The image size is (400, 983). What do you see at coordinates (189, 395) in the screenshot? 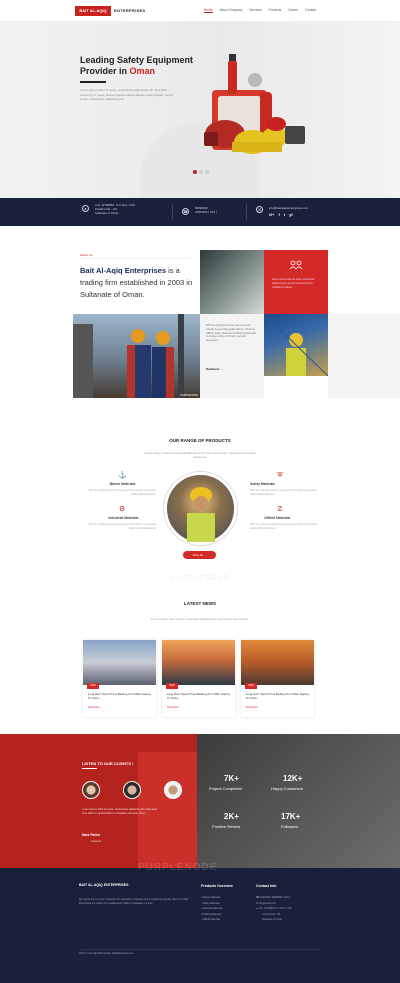
I see `image-caption: PURPLENODE` at bounding box center [189, 395].